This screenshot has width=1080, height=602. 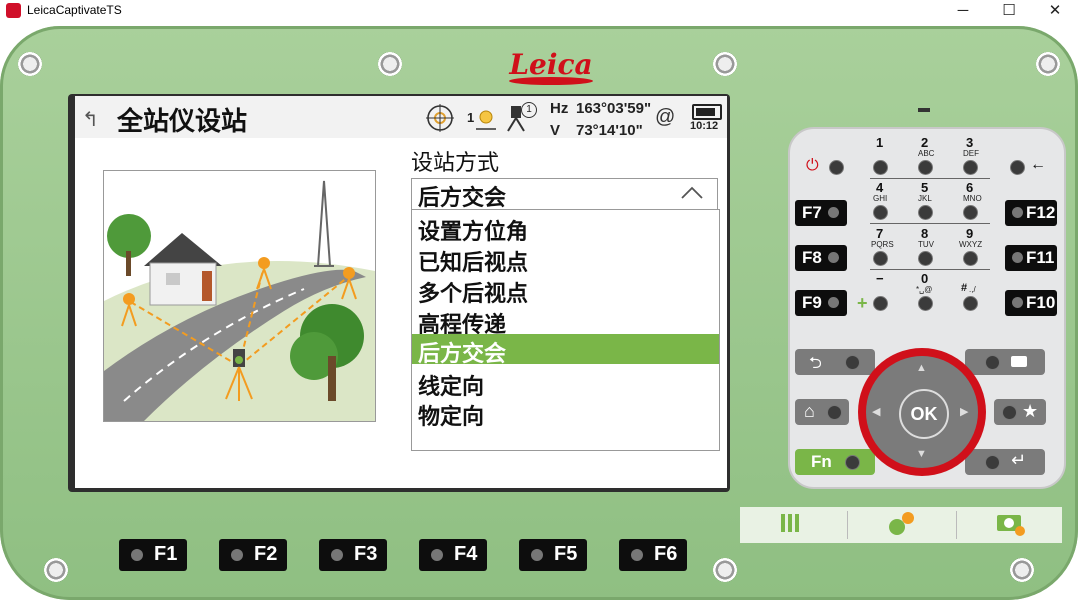 What do you see at coordinates (821, 258) in the screenshot?
I see `f8-key: F8` at bounding box center [821, 258].